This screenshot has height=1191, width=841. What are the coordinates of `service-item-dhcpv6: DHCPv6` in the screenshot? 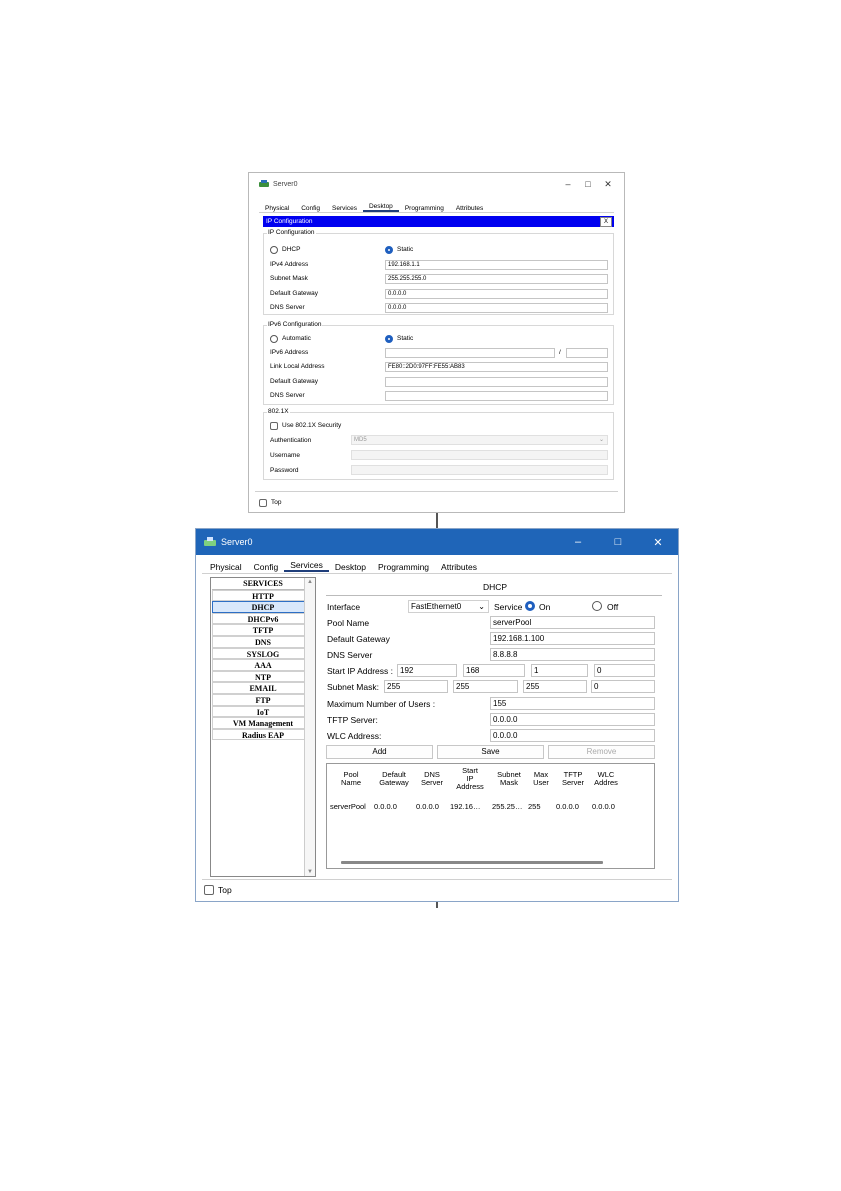 It's located at (263, 618).